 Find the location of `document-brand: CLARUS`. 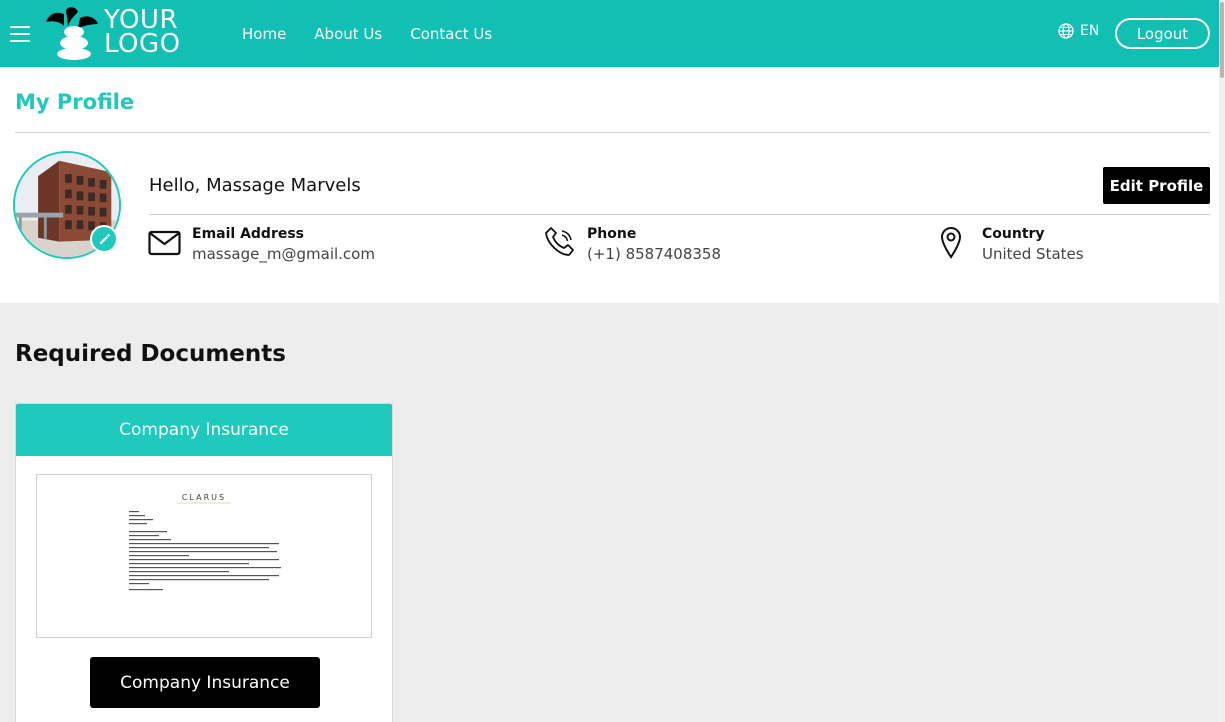

document-brand: CLARUS is located at coordinates (204, 497).